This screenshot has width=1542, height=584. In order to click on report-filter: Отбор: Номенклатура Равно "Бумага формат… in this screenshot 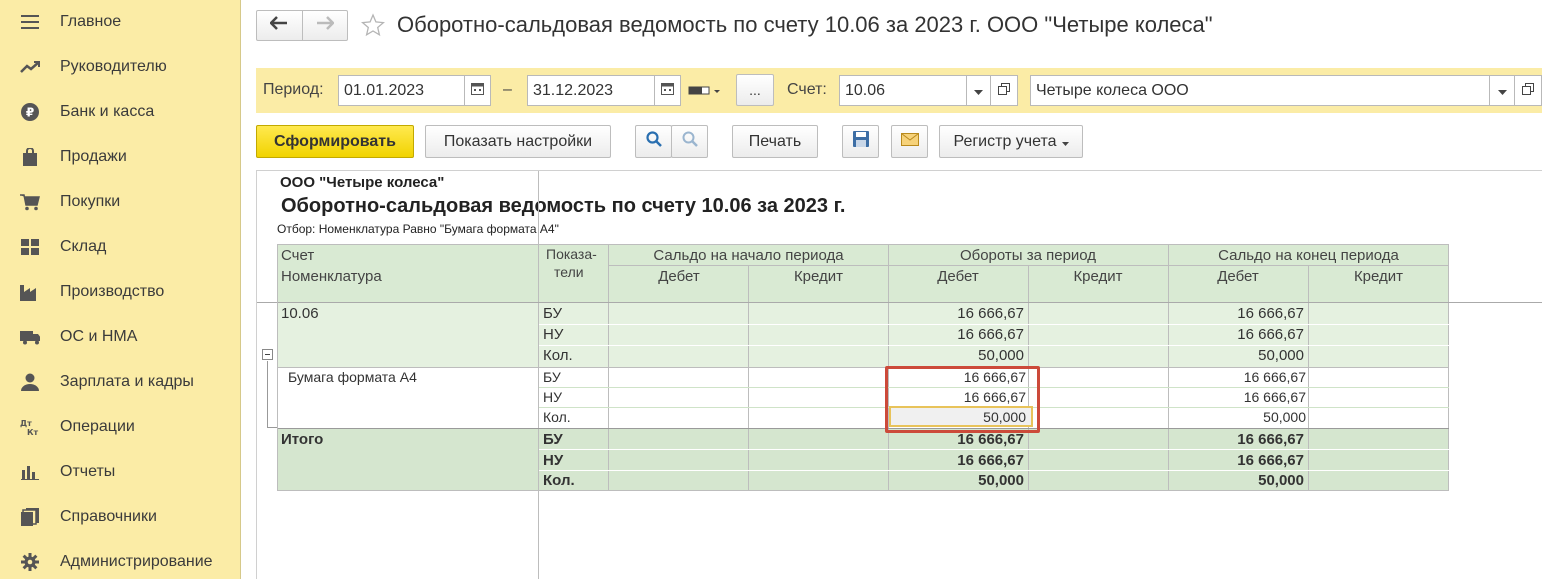, I will do `click(418, 229)`.